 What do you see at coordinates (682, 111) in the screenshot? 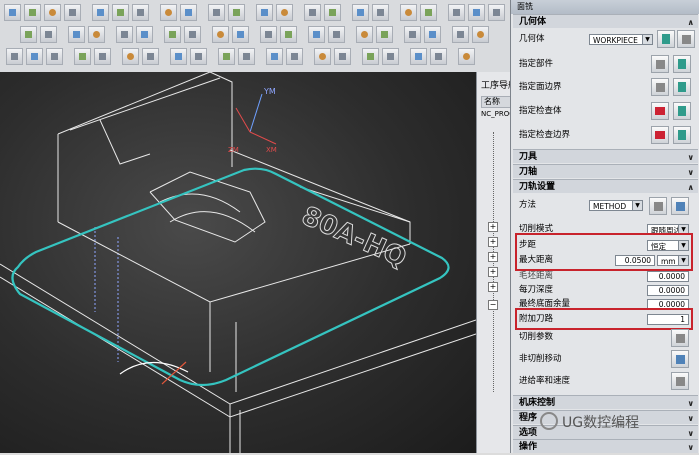
I see `display-check-body-icon` at bounding box center [682, 111].